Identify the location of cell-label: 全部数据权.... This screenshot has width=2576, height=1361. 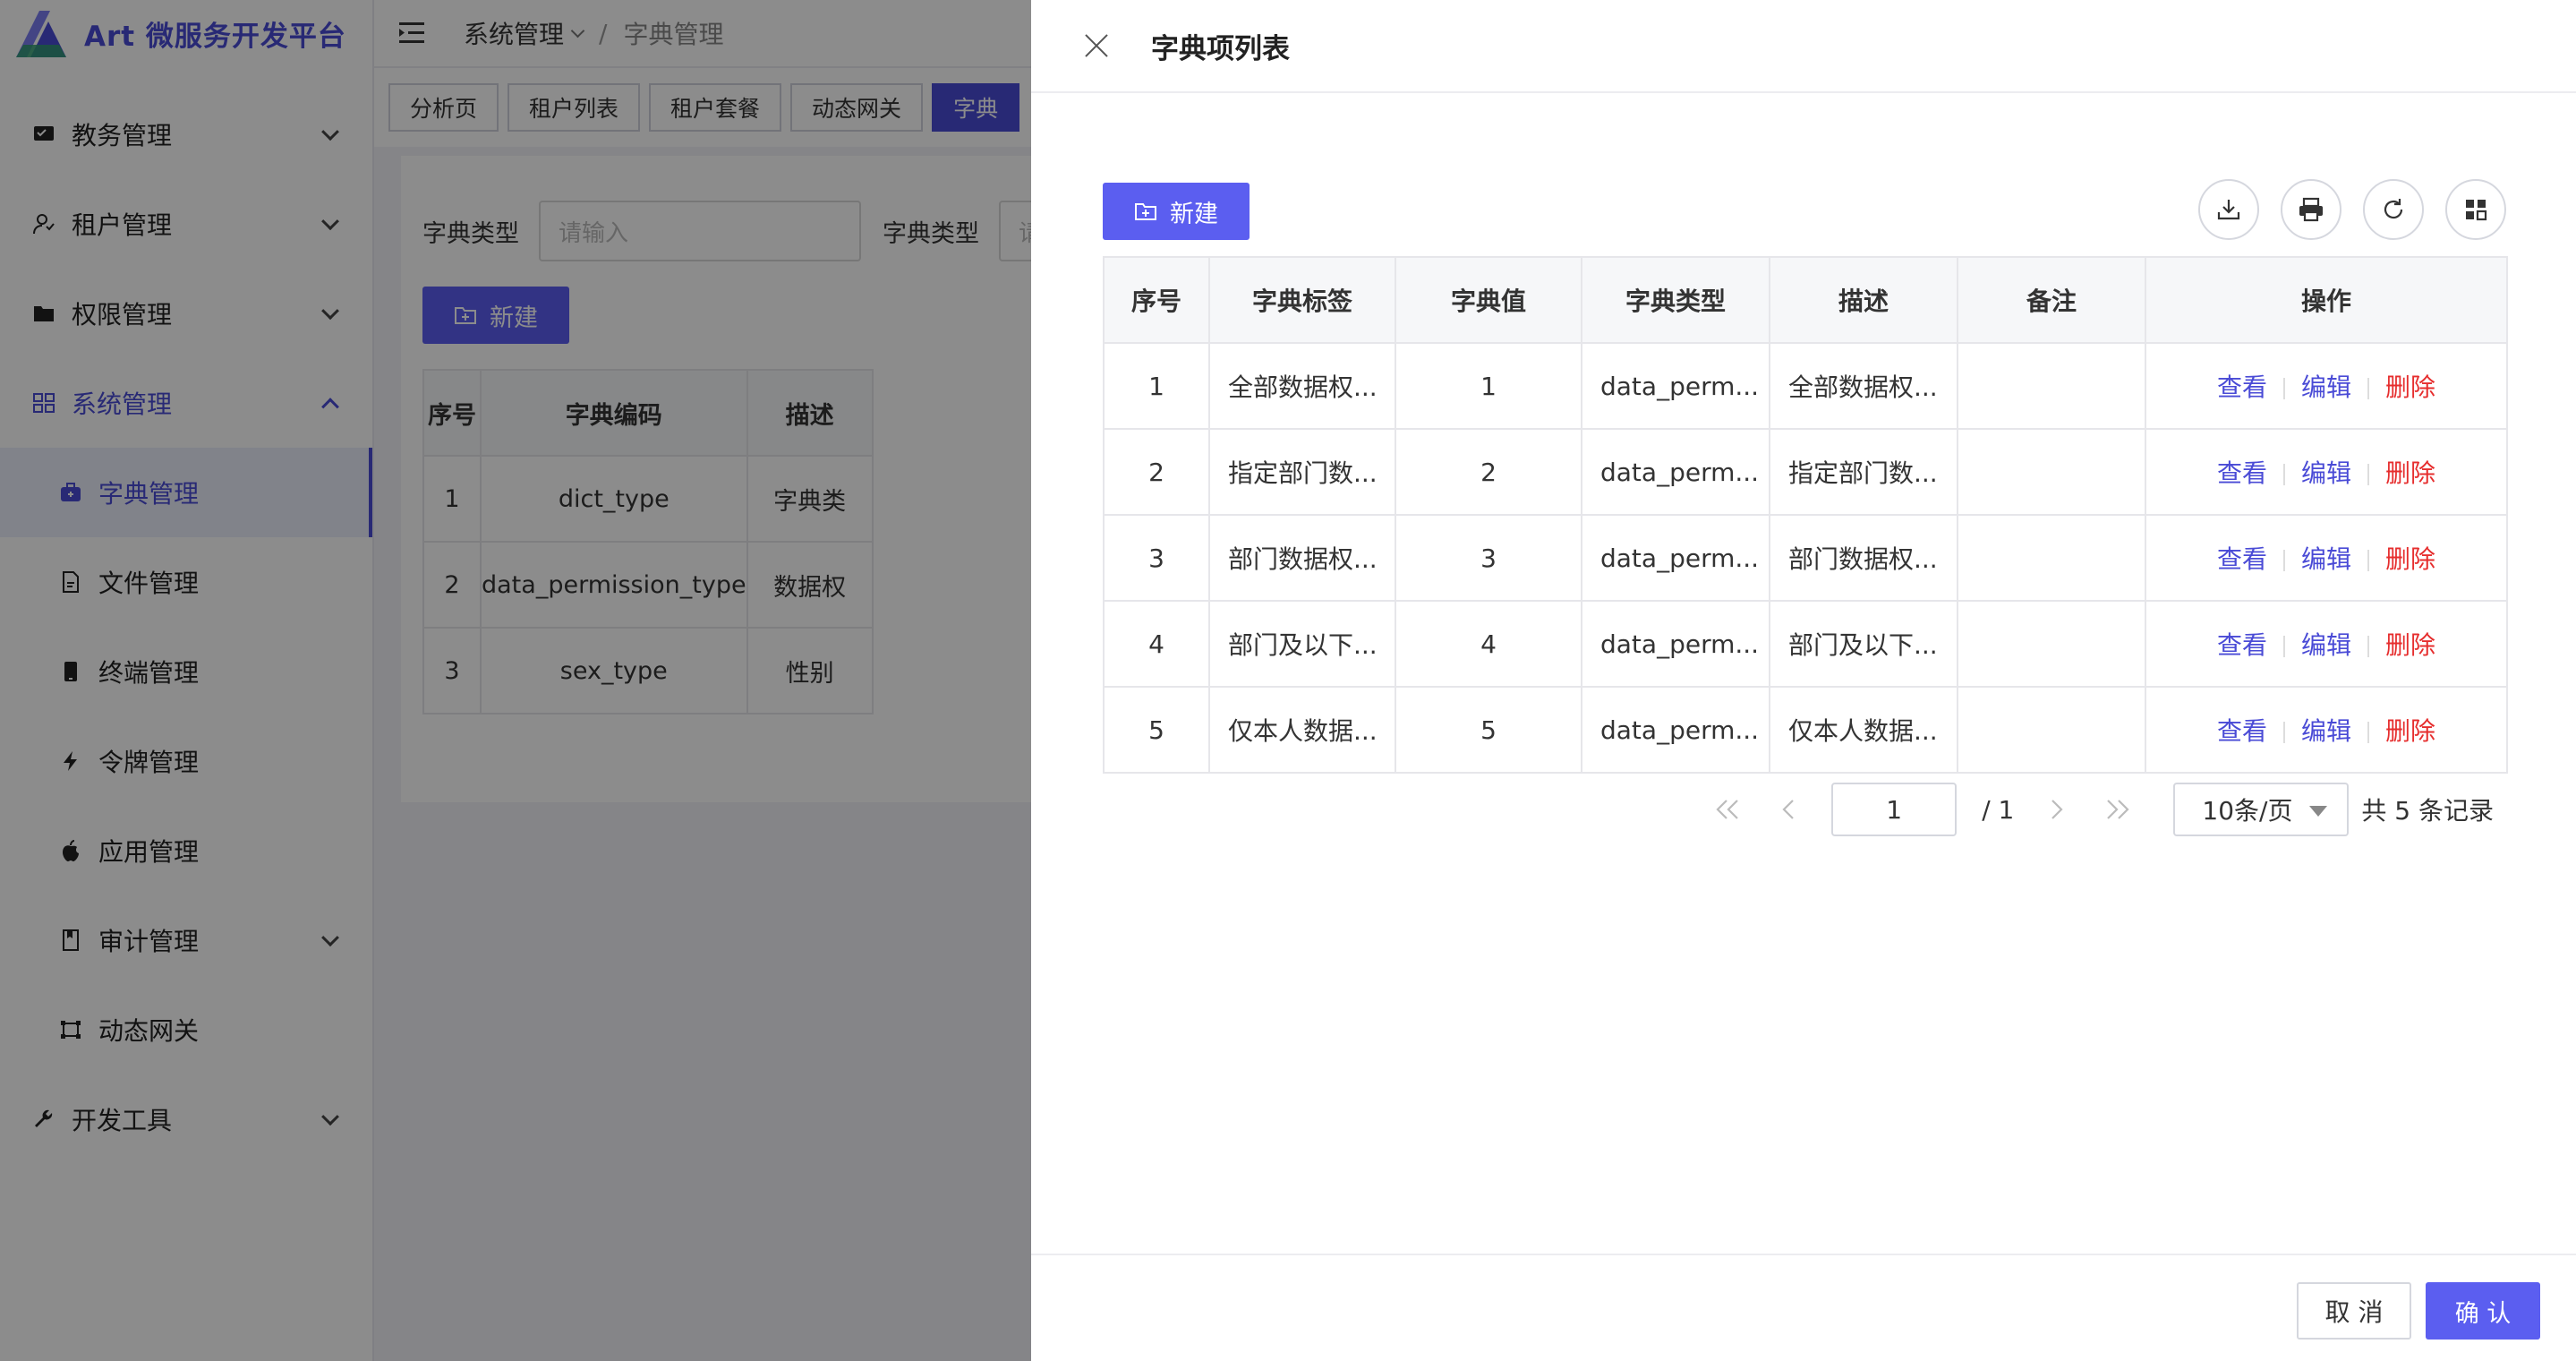
(1302, 386).